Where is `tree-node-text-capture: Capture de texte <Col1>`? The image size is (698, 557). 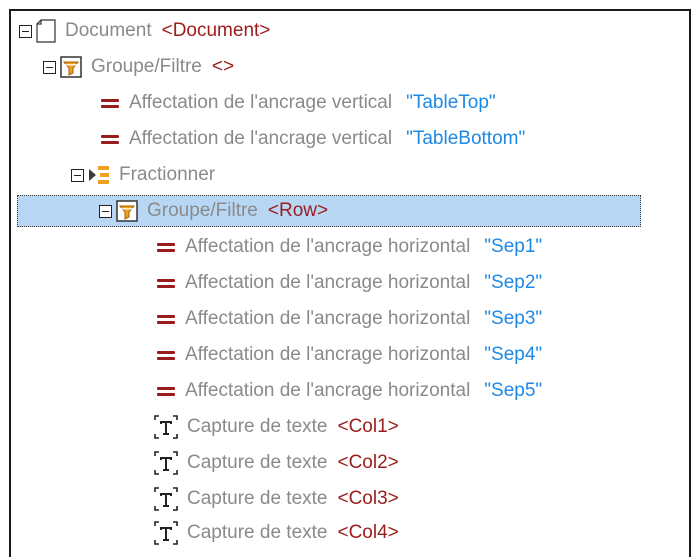
tree-node-text-capture: Capture de texte <Col1> is located at coordinates (276, 427).